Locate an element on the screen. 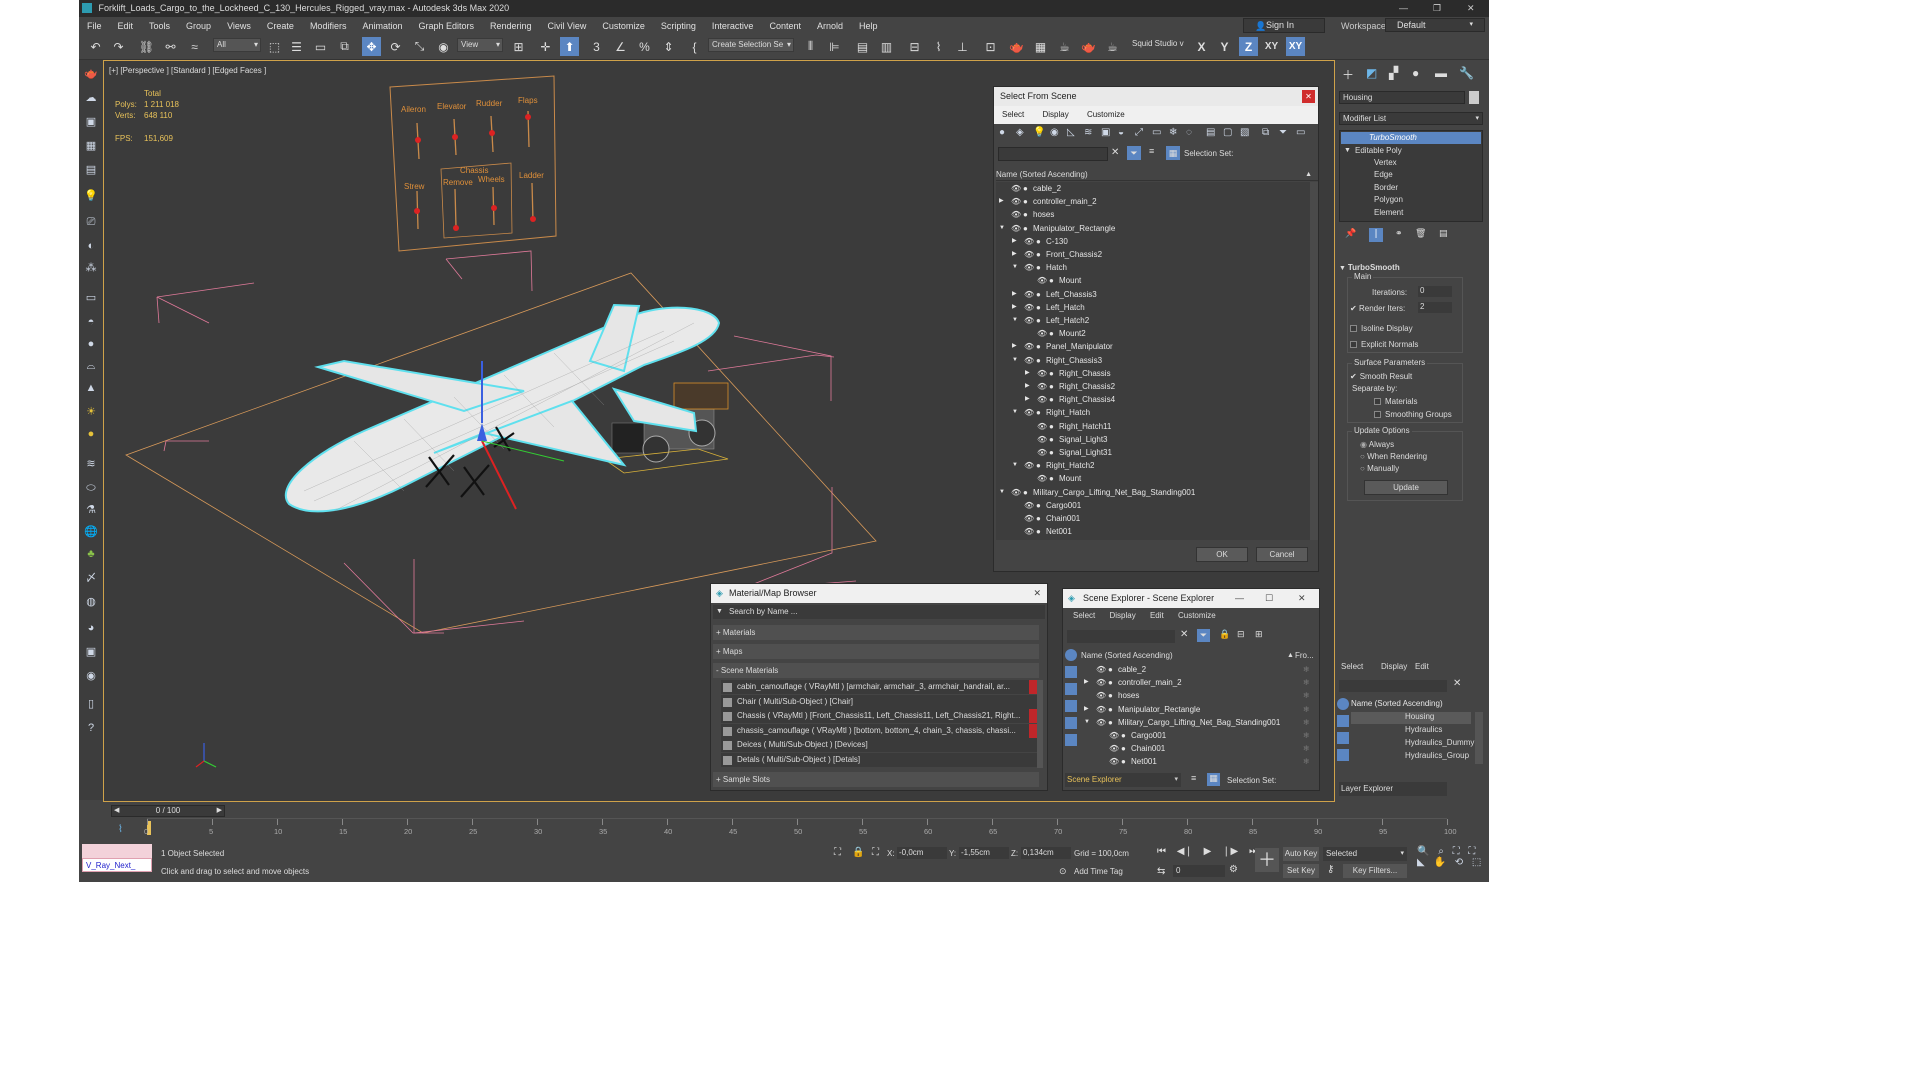 This screenshot has height=1080, width=1920. se-spacewarp-icon is located at coordinates (1071, 740).